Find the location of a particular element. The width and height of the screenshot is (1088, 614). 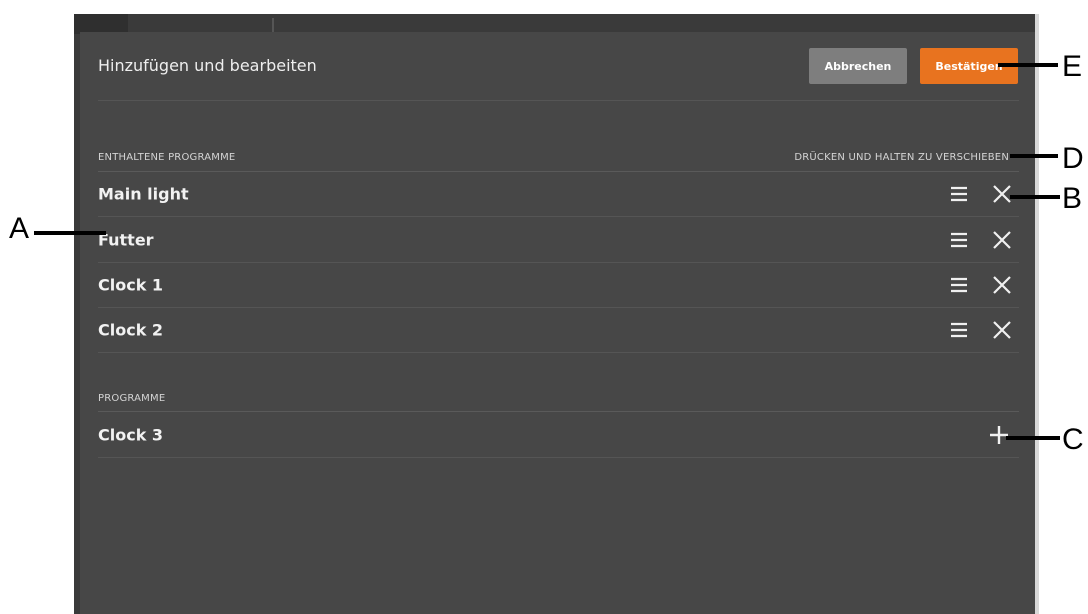

callout-line-a is located at coordinates (70, 233).